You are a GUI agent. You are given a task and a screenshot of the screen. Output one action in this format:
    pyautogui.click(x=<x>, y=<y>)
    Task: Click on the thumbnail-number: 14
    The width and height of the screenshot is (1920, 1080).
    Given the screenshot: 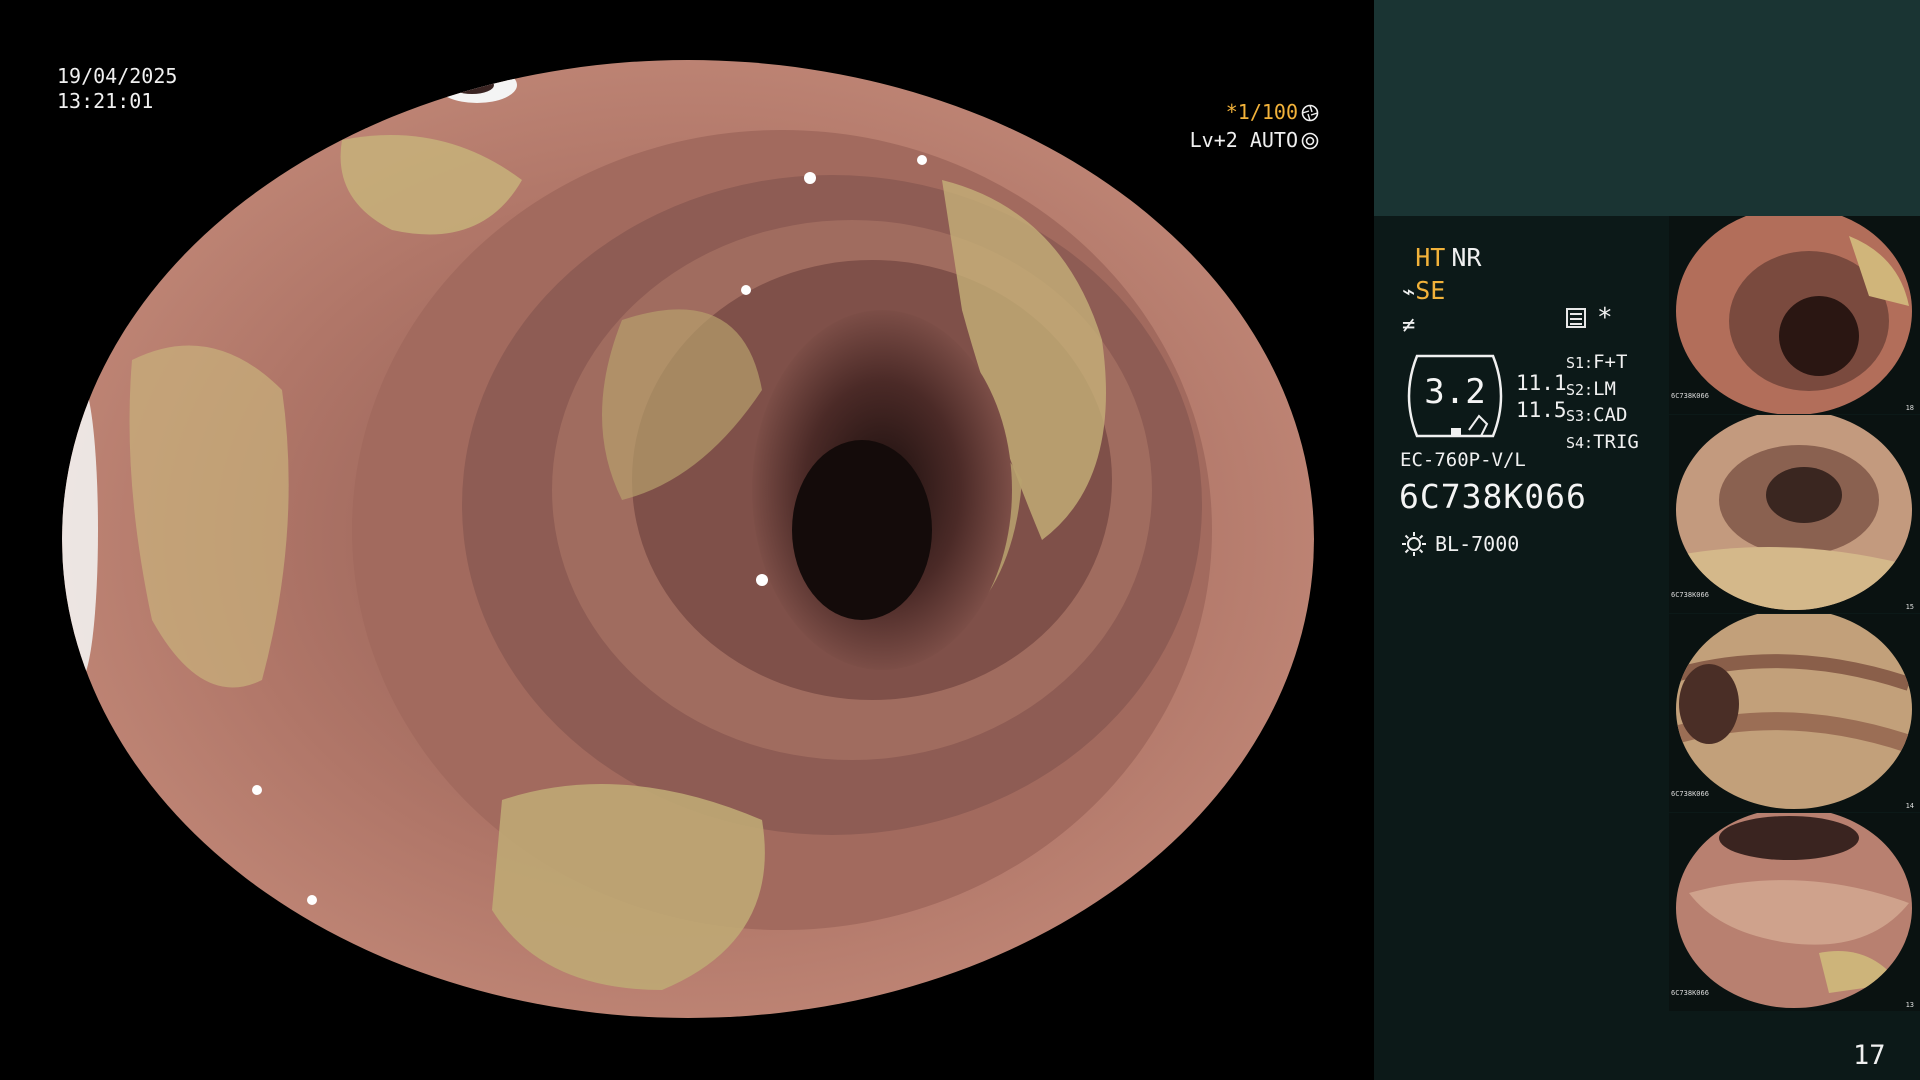 What is the action you would take?
    pyautogui.click(x=1909, y=806)
    